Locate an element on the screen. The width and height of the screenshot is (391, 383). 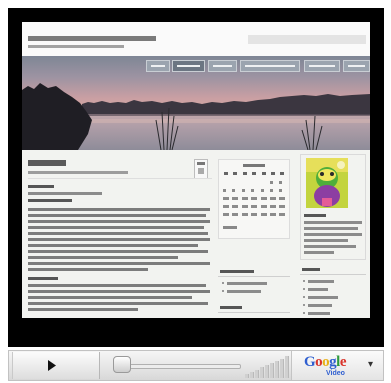
wordmark-letter: e is located at coordinates (343, 362).